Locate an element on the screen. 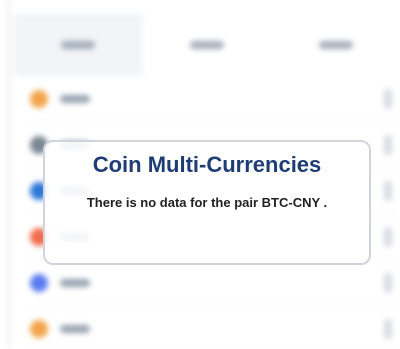  left-border is located at coordinates (9, 174).